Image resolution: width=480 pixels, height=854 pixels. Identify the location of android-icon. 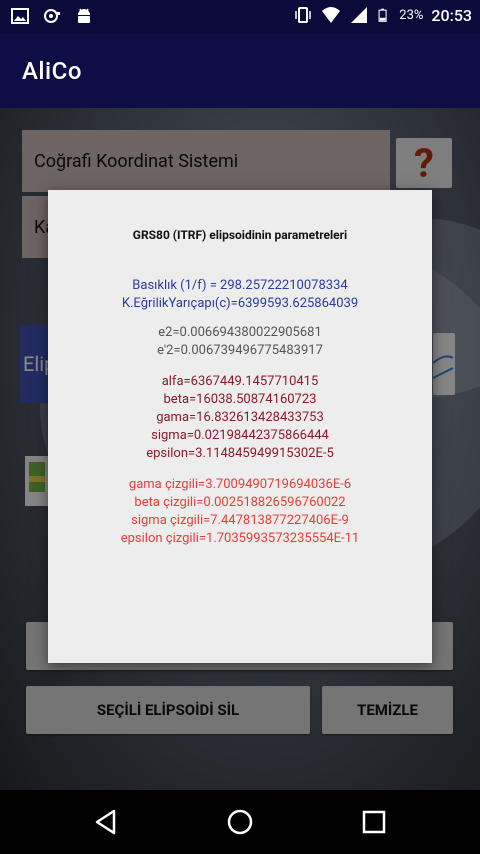
(84, 15).